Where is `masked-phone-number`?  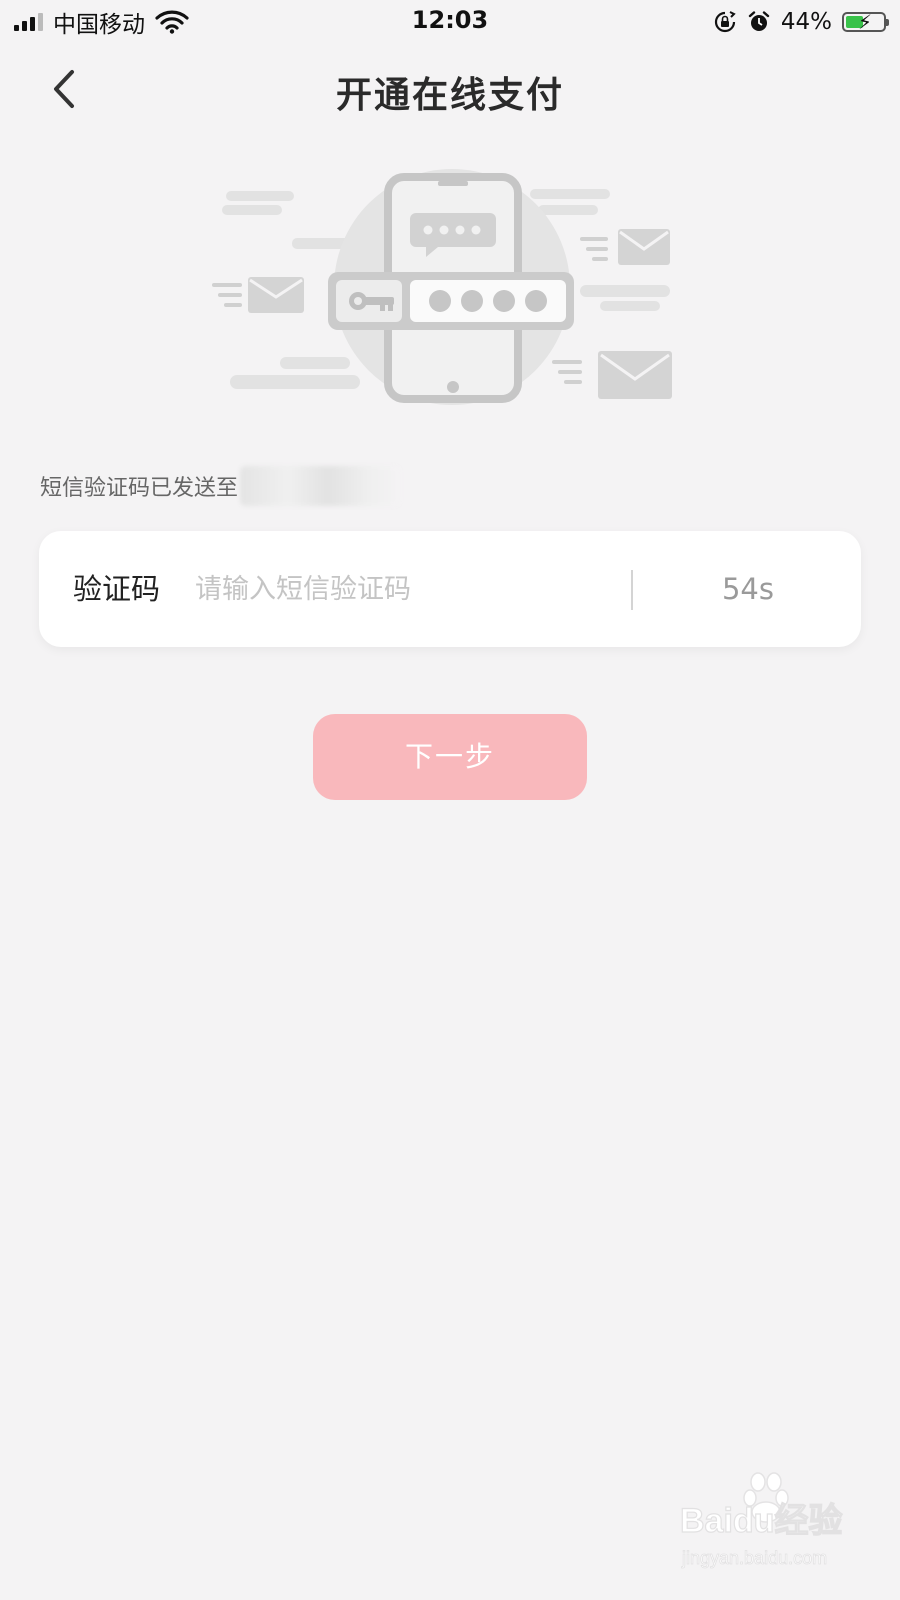 masked-phone-number is located at coordinates (320, 486).